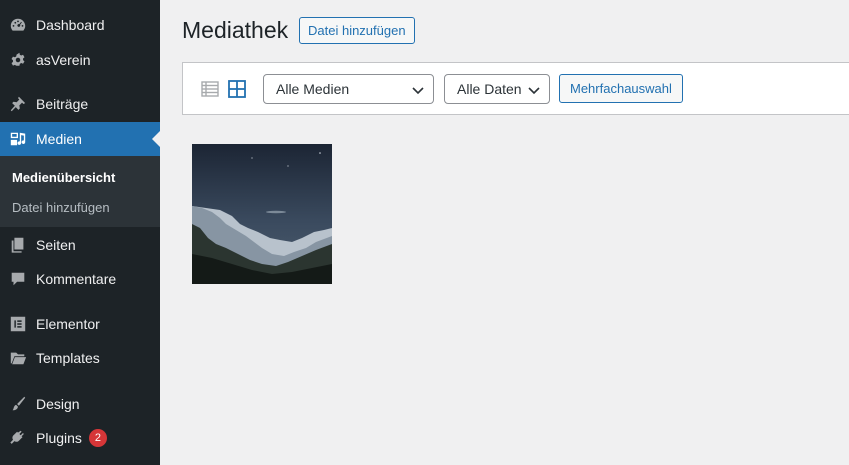  I want to click on sidebar-item-label: Templates, so click(68, 358).